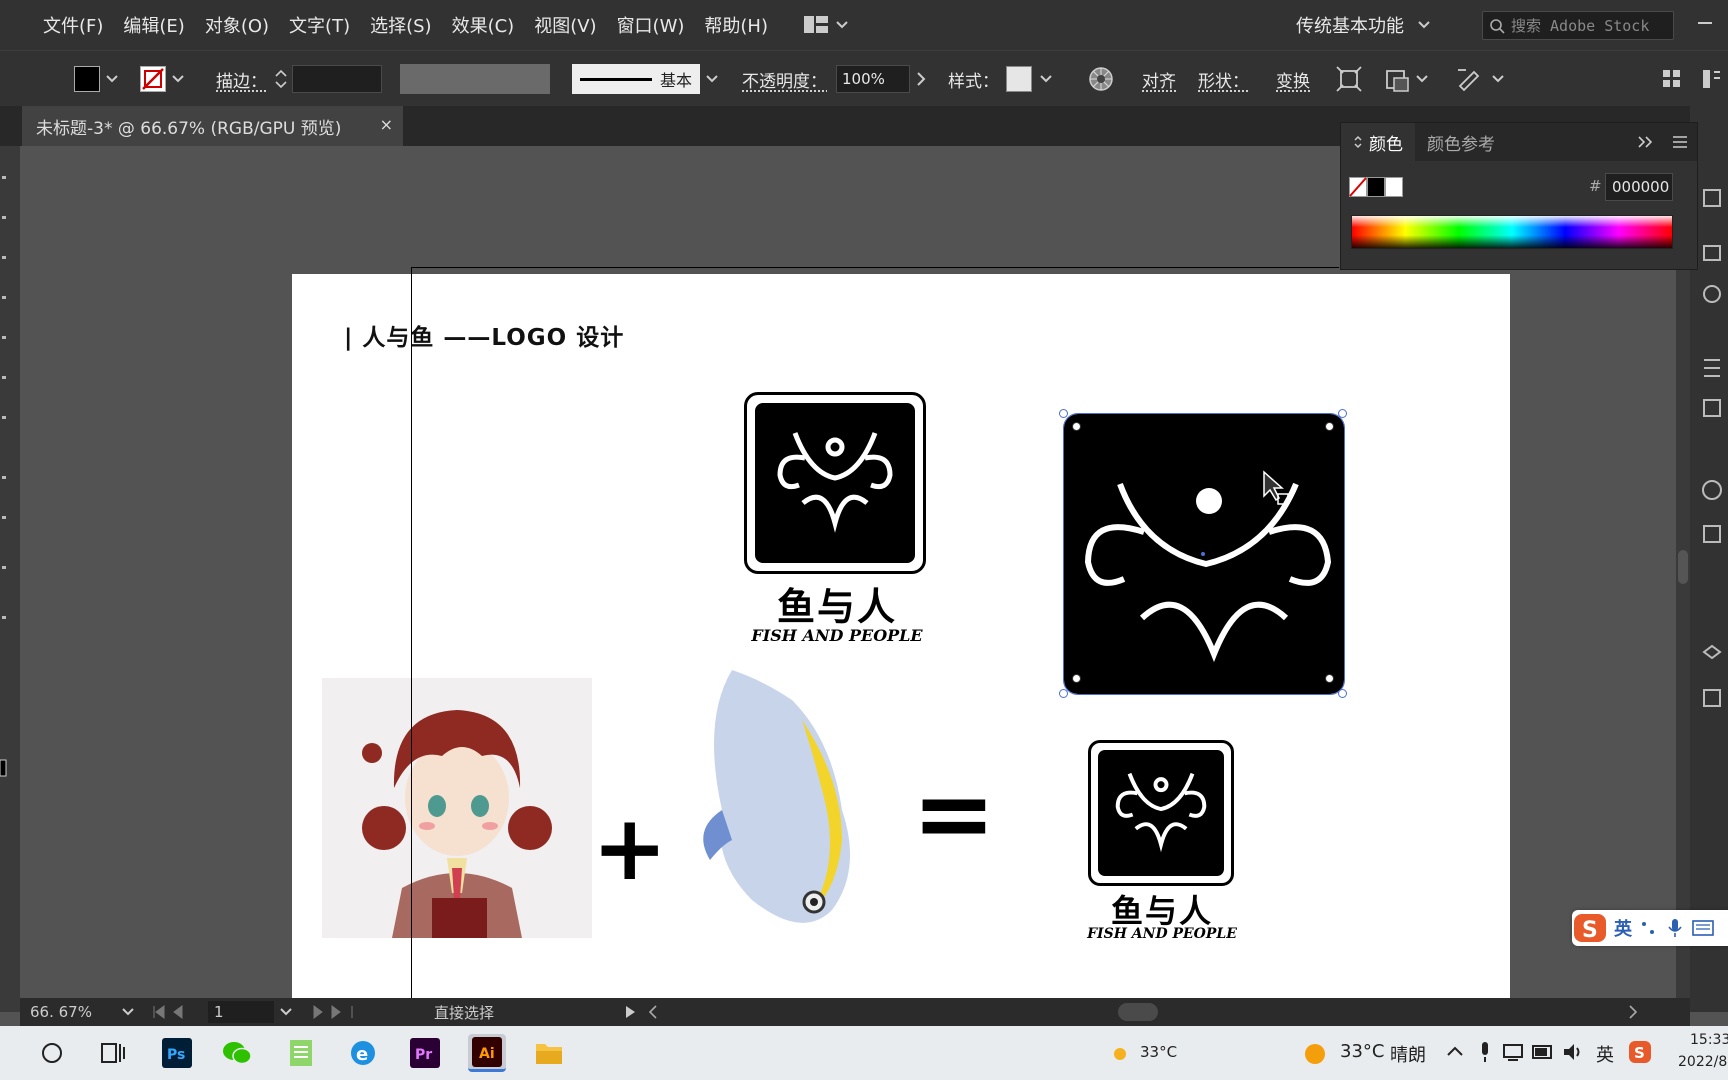  I want to click on variable-width-field, so click(475, 79).